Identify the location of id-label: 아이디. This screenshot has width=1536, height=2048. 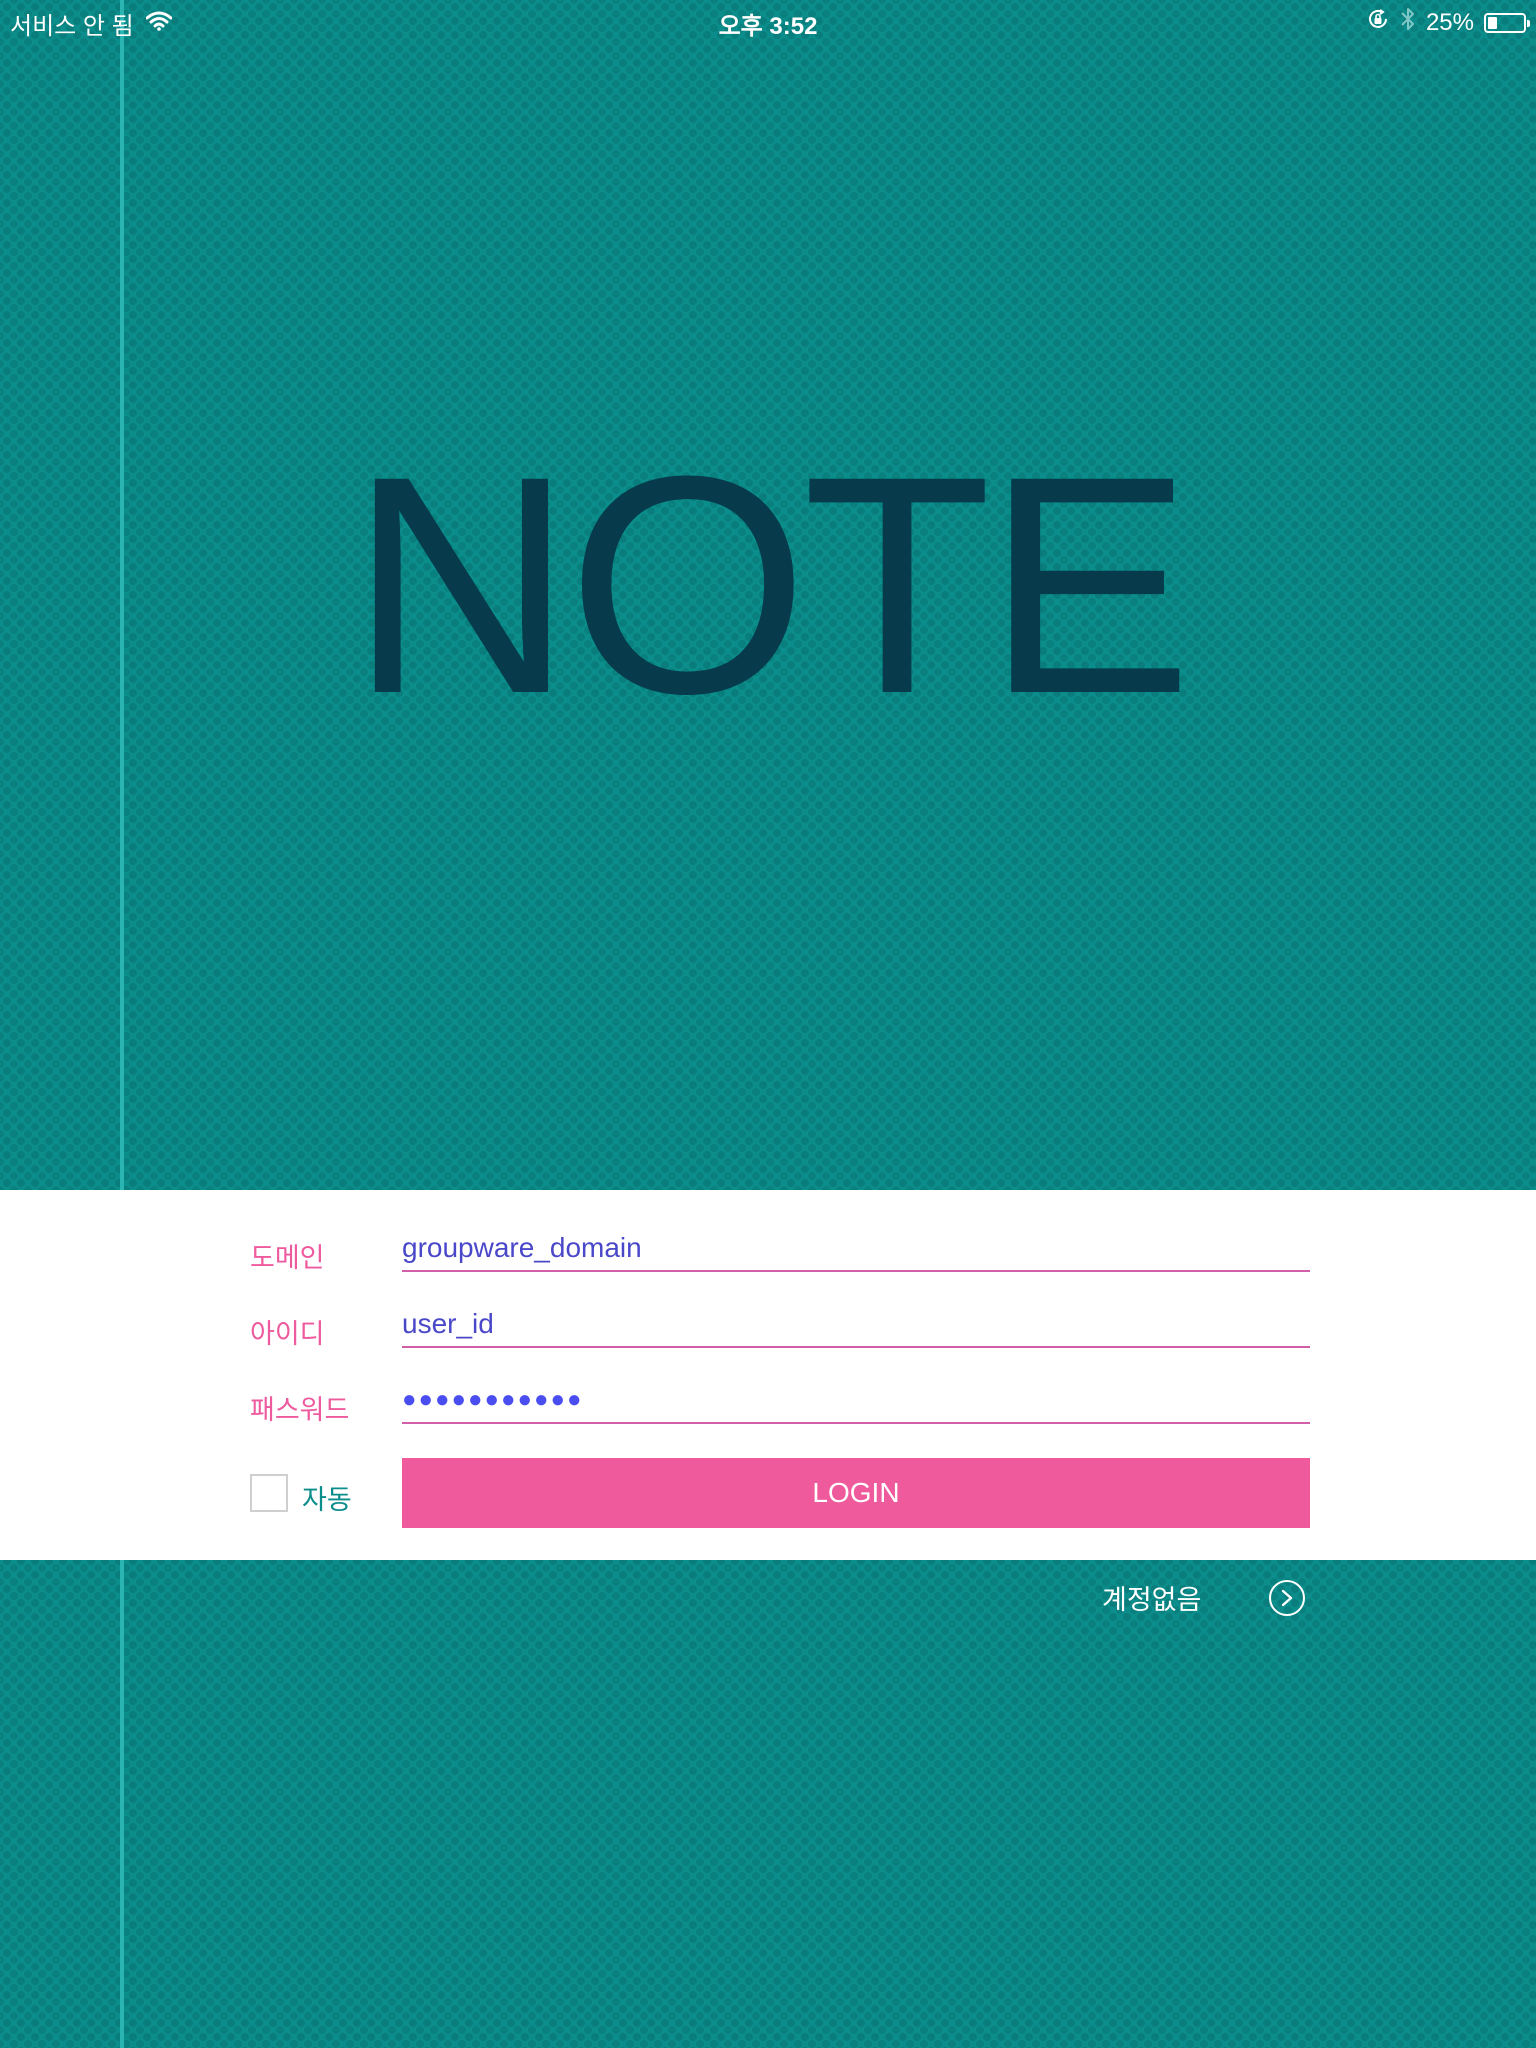
(287, 1334).